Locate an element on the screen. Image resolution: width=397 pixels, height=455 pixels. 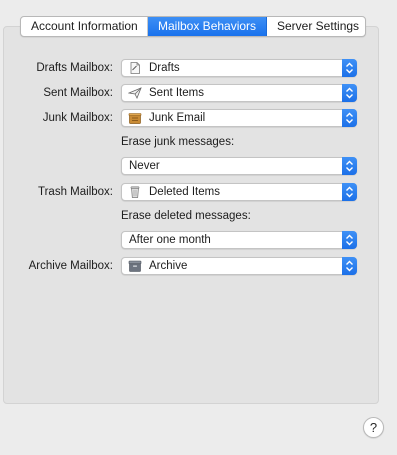
sent-mailbox-label: Sent Mailbox: is located at coordinates (78, 93).